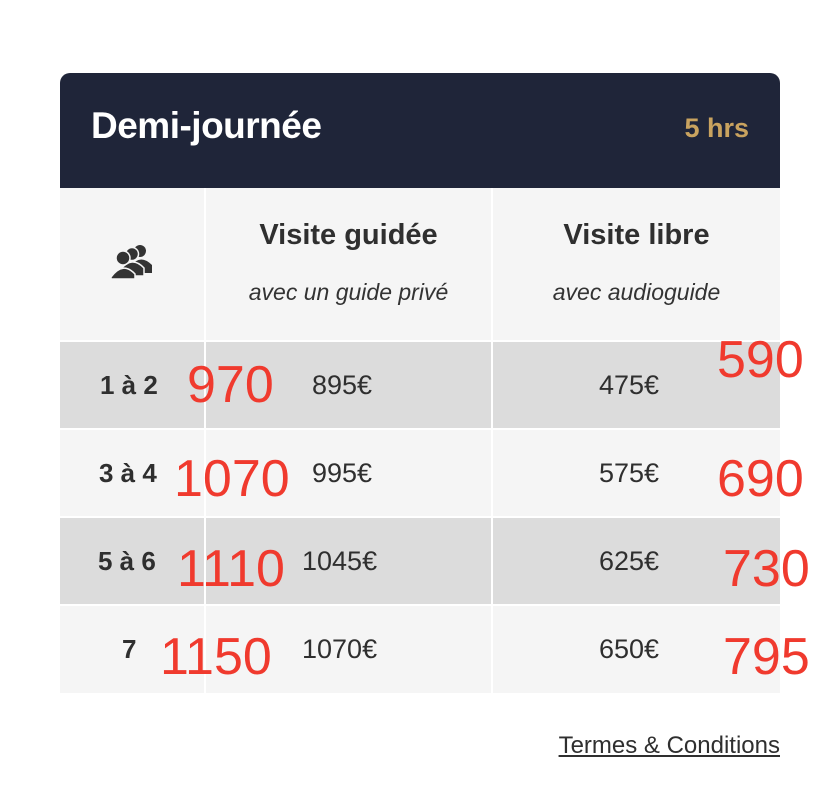 The image size is (828, 808). I want to click on annotation-guided-price: 1070, so click(232, 479).